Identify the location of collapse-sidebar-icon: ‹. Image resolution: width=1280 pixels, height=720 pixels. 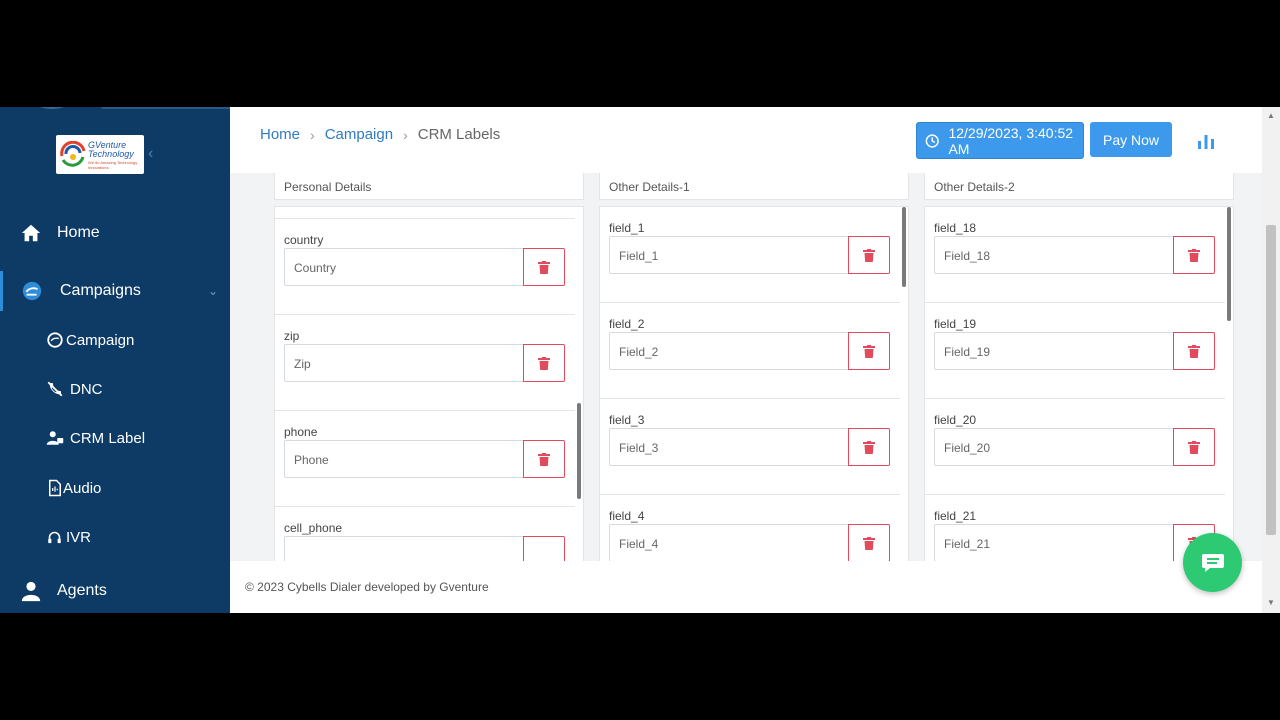
(150, 154).